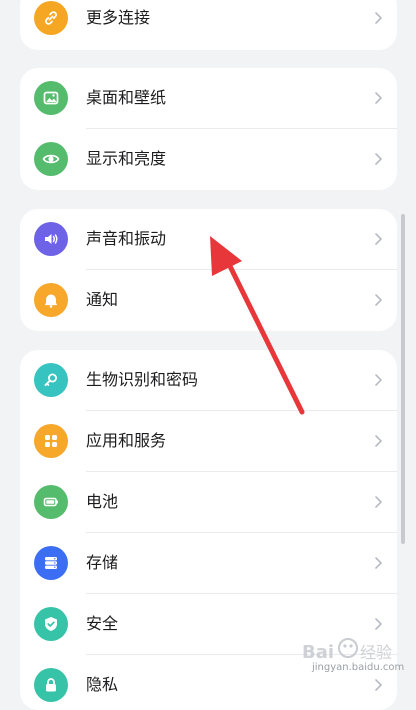 This screenshot has height=710, width=416. What do you see at coordinates (358, 667) in the screenshot?
I see `watermark-url: jingyan.baidu.com` at bounding box center [358, 667].